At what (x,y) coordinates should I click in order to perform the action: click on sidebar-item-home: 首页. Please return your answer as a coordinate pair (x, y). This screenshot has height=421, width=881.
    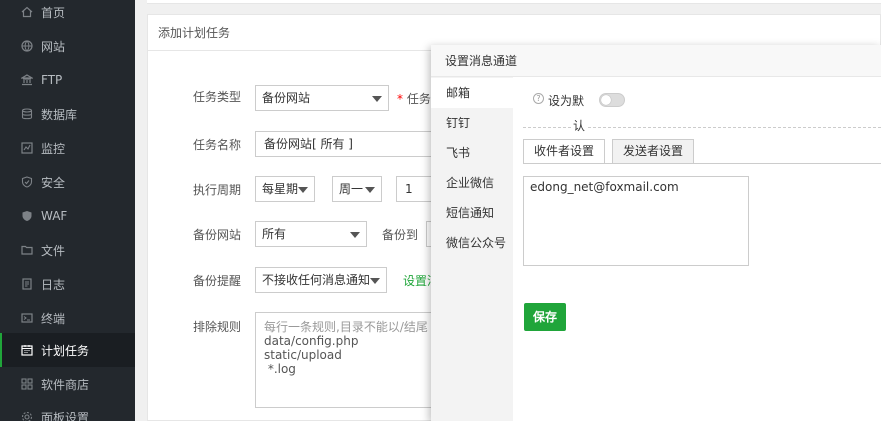
    Looking at the image, I should click on (67, 14).